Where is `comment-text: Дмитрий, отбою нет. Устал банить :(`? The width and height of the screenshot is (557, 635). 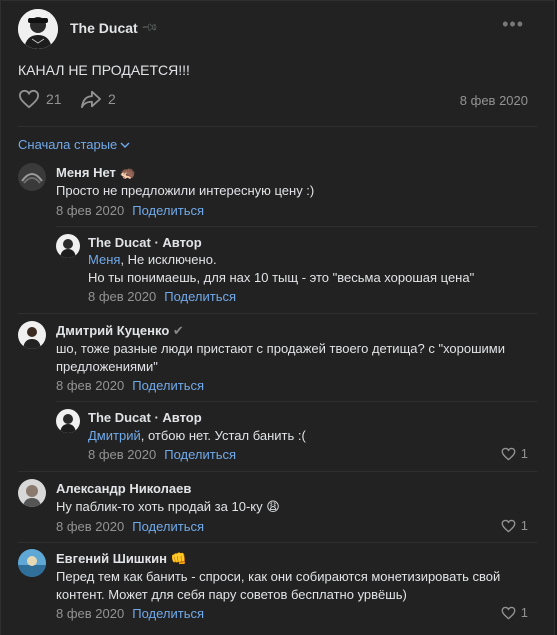
comment-text: Дмитрий, отбою нет. Устал банить :( is located at coordinates (197, 435).